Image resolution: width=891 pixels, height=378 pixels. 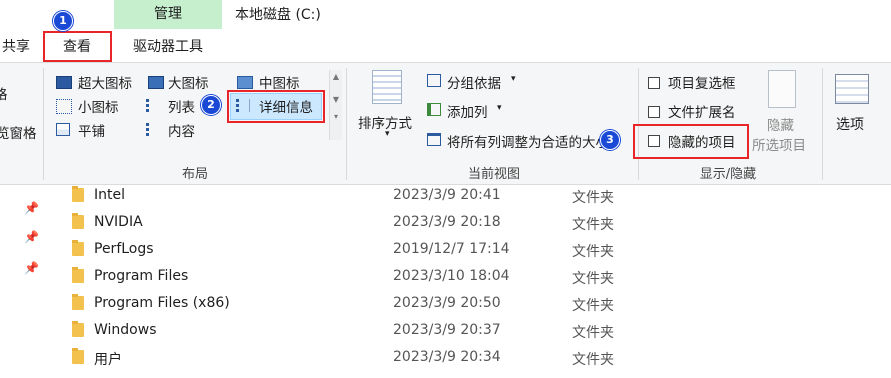 I want to click on pane-item-clipped-2: 览窗格, so click(x=18, y=132).